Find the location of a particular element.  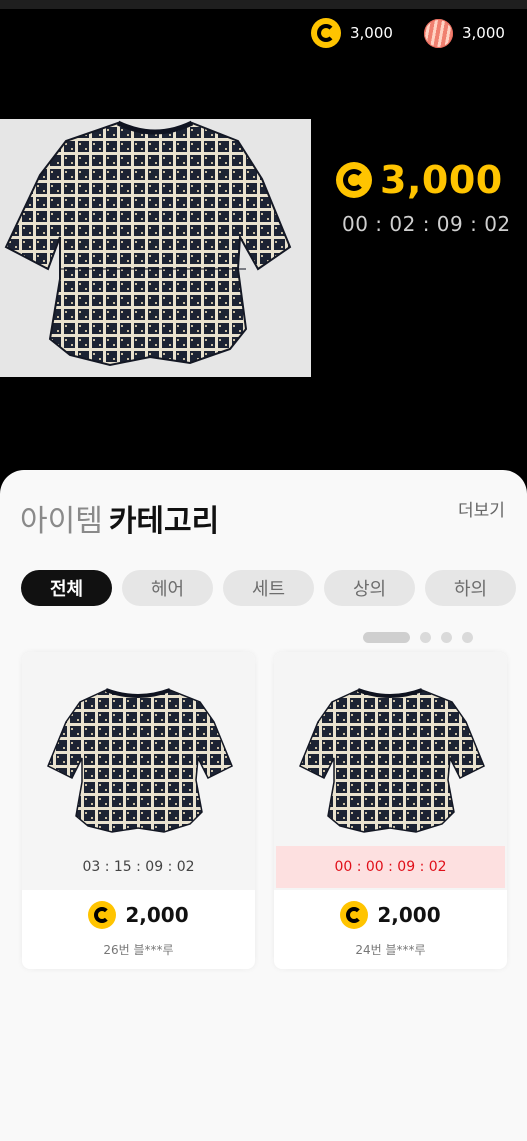

item-card: 03 : 15 : 09 : 02 2,000 26번 블***루 is located at coordinates (138, 810).